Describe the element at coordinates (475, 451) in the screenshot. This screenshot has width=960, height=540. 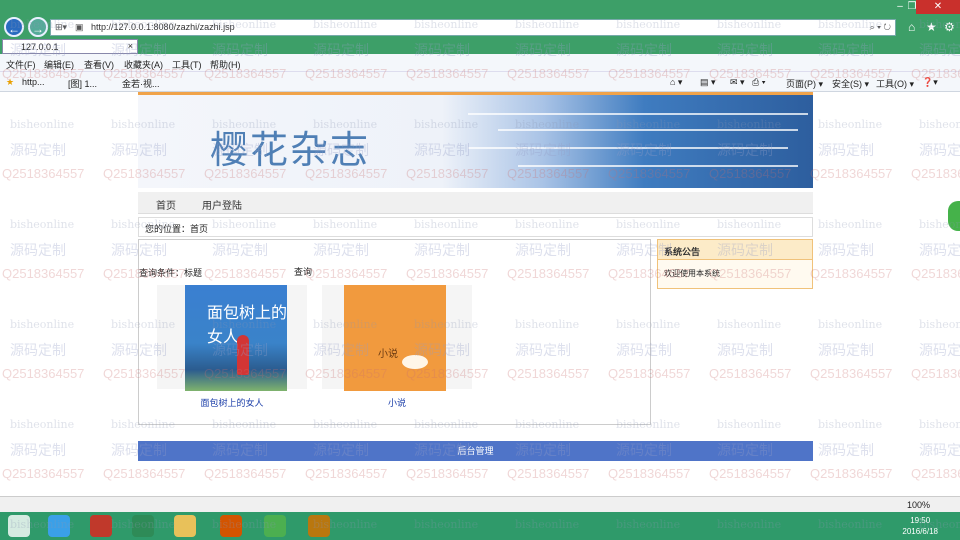
I see `admin-footer-link: 后台管理` at that location.